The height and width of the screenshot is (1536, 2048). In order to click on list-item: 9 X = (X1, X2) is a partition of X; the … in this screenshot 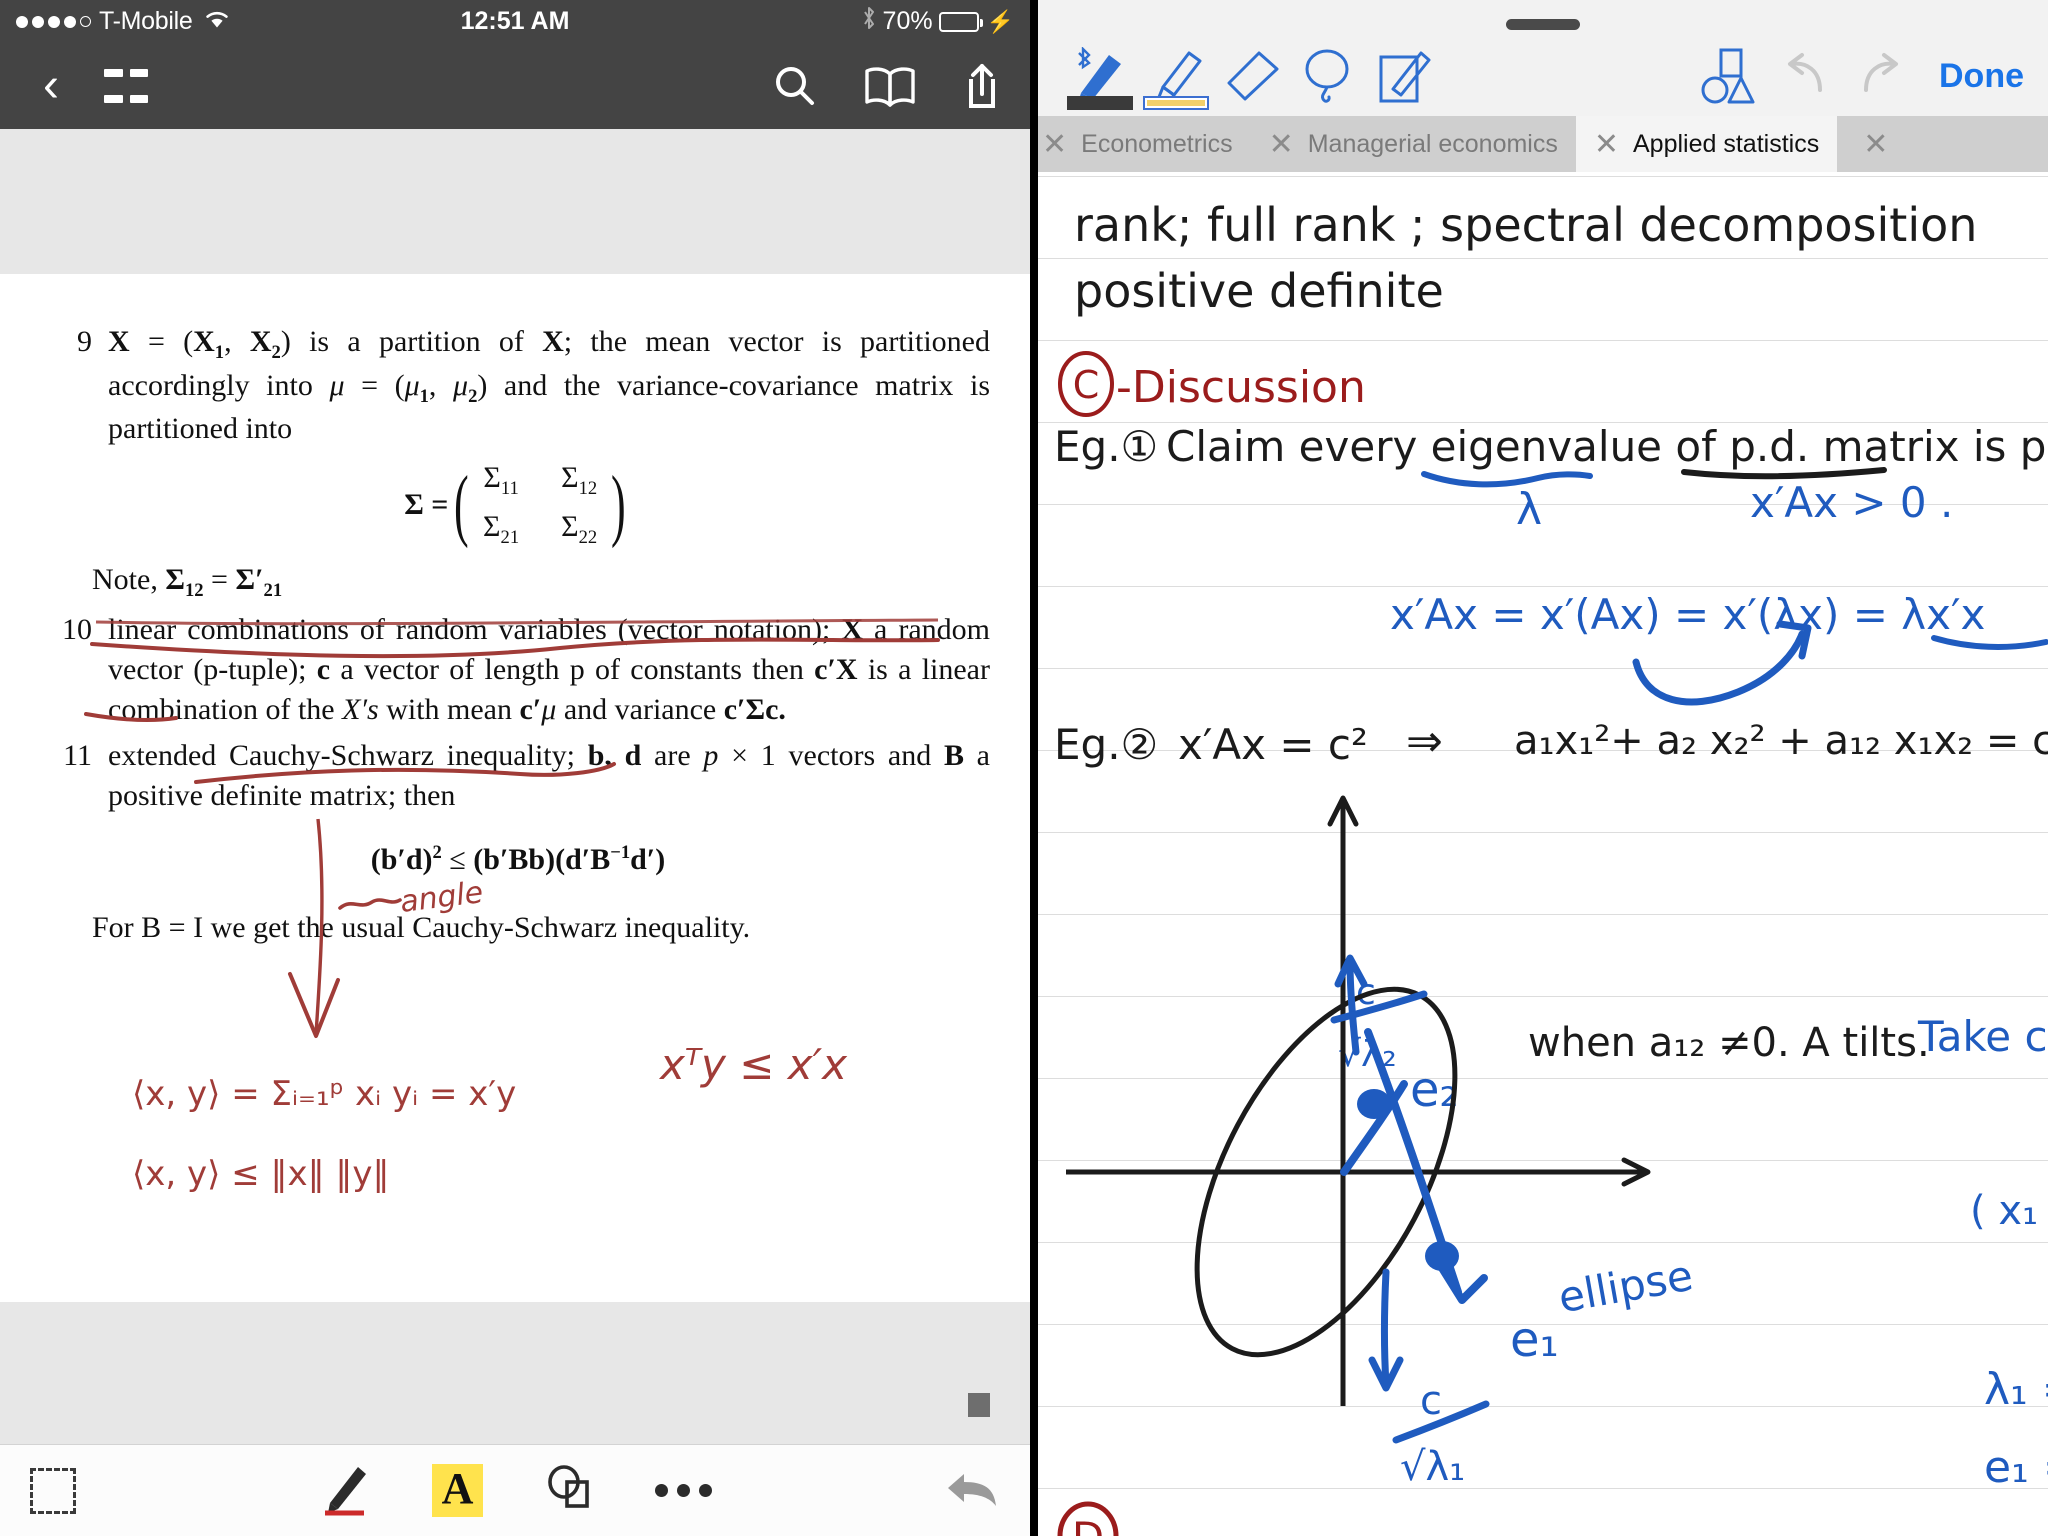, I will do `click(518, 385)`.